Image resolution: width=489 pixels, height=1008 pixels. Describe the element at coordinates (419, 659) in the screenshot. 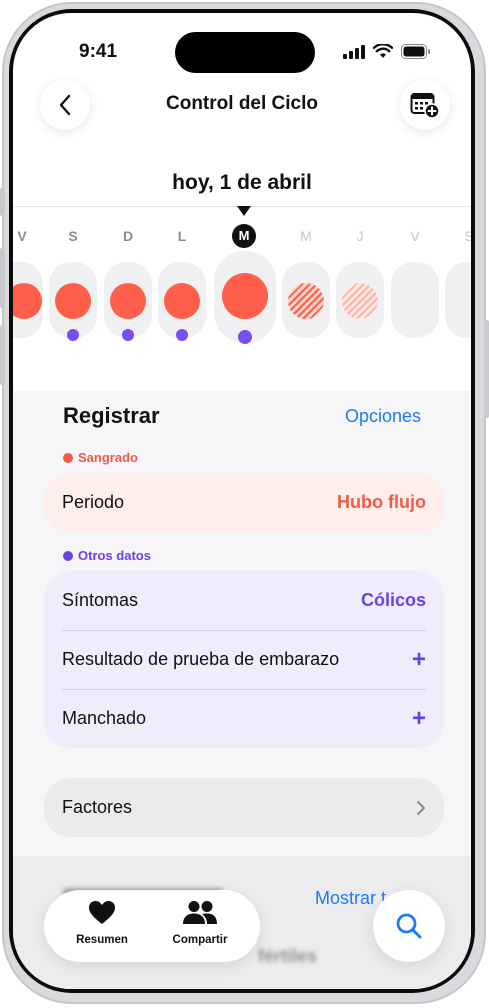

I see `add-pregnancy-test-icon: +` at that location.